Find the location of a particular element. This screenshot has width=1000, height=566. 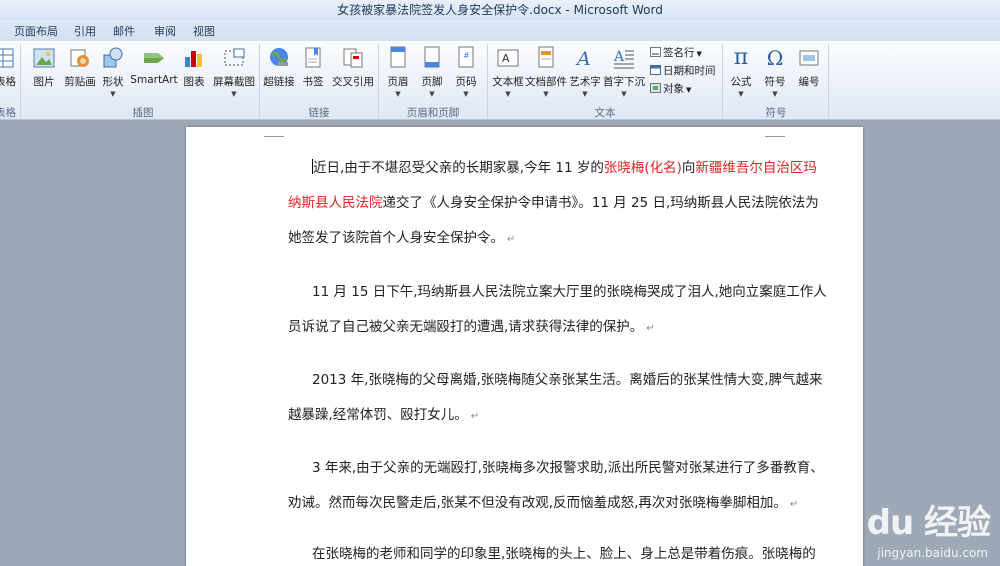

watermark-url: jingyan.baidu.com is located at coordinates (932, 553).